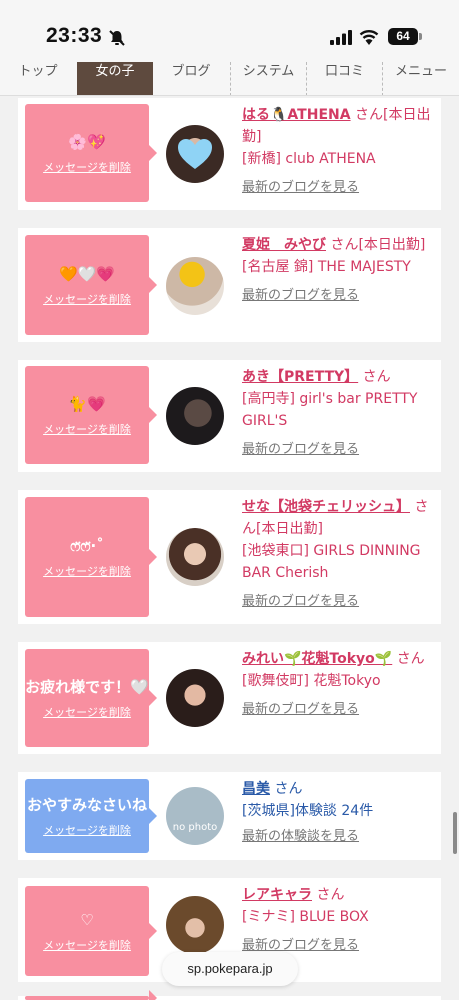 This screenshot has height=1000, width=459. Describe the element at coordinates (87, 920) in the screenshot. I see `message-text: ♡` at that location.